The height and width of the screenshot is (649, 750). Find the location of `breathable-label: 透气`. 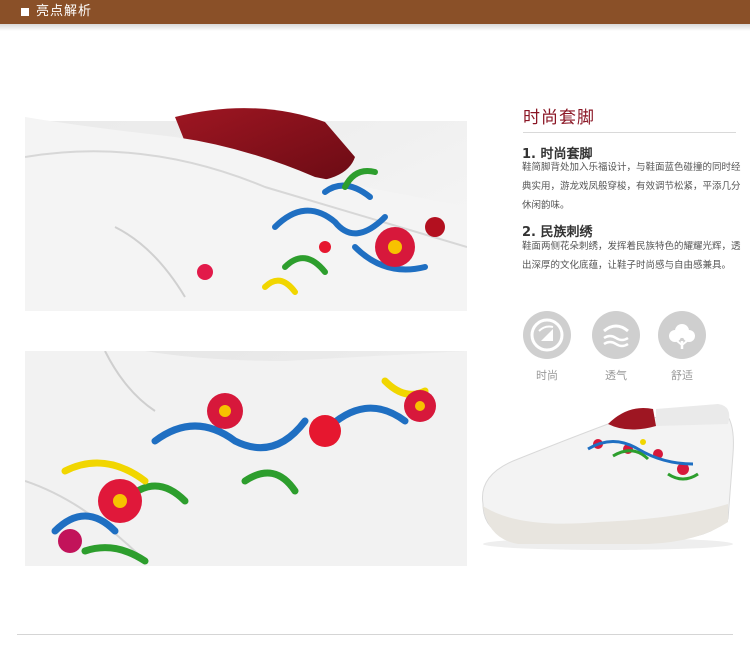

breathable-label: 透气 is located at coordinates (616, 375).